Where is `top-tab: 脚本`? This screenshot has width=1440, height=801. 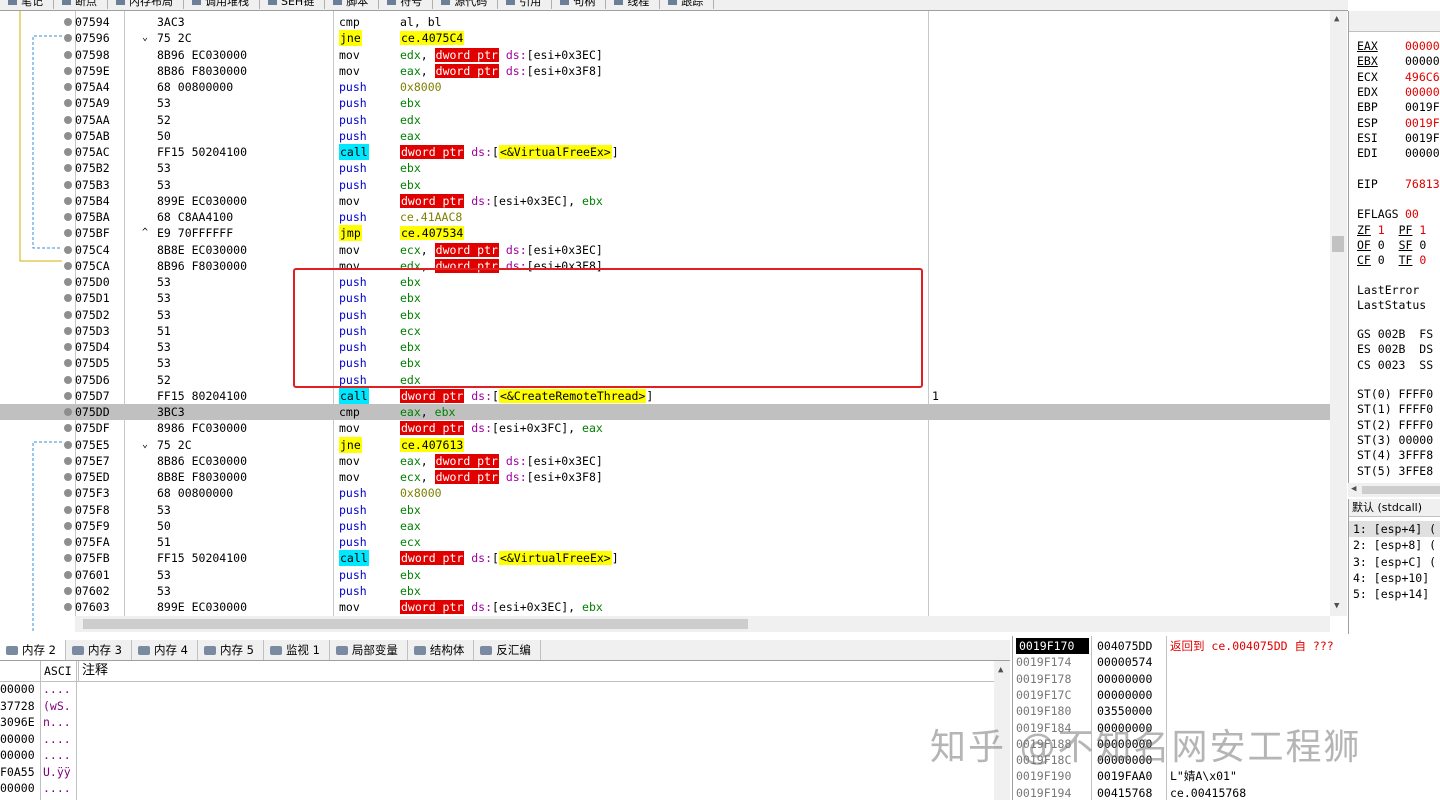 top-tab: 脚本 is located at coordinates (352, 4).